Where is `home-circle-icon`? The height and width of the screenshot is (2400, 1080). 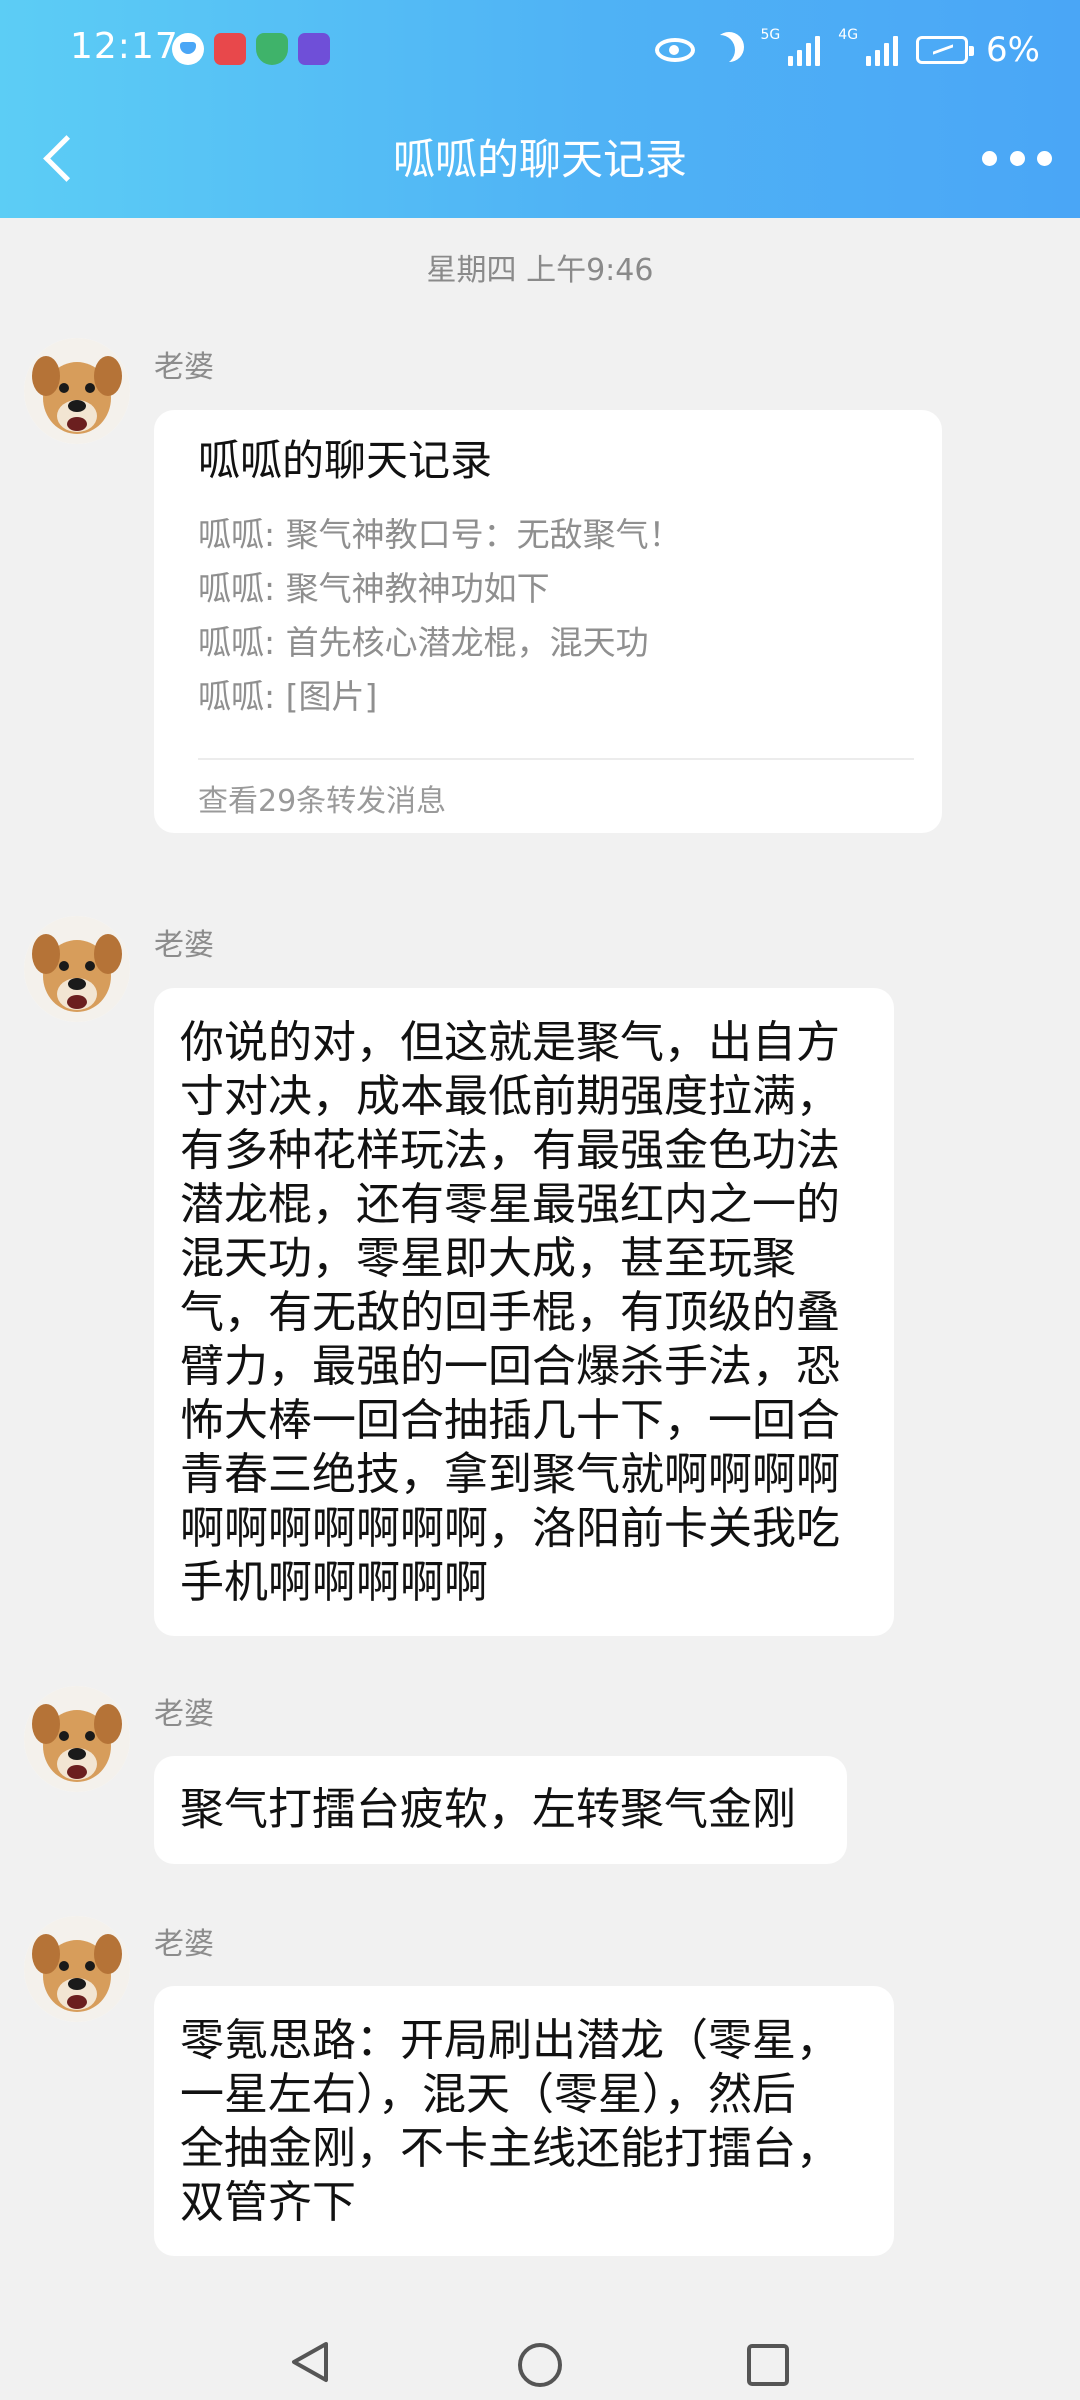 home-circle-icon is located at coordinates (540, 2365).